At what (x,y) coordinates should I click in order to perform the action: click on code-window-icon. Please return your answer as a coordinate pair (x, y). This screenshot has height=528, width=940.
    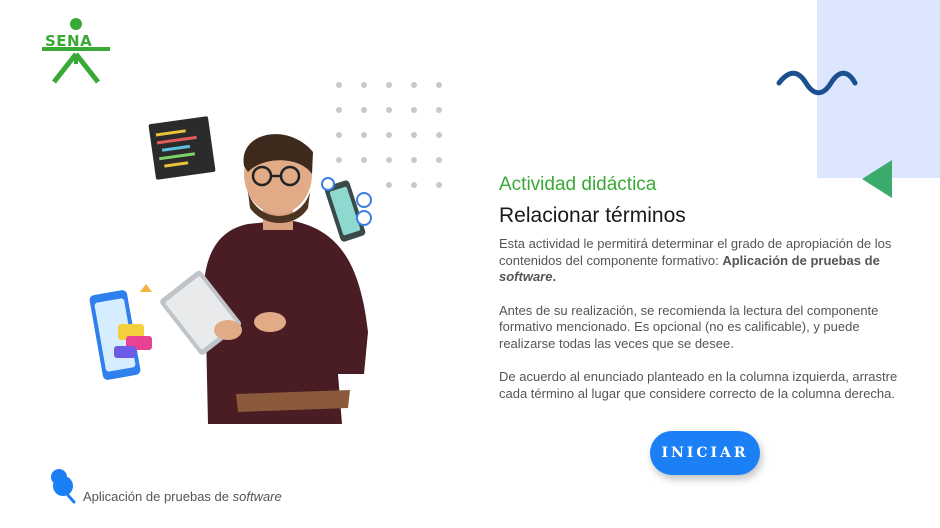
    Looking at the image, I should click on (182, 148).